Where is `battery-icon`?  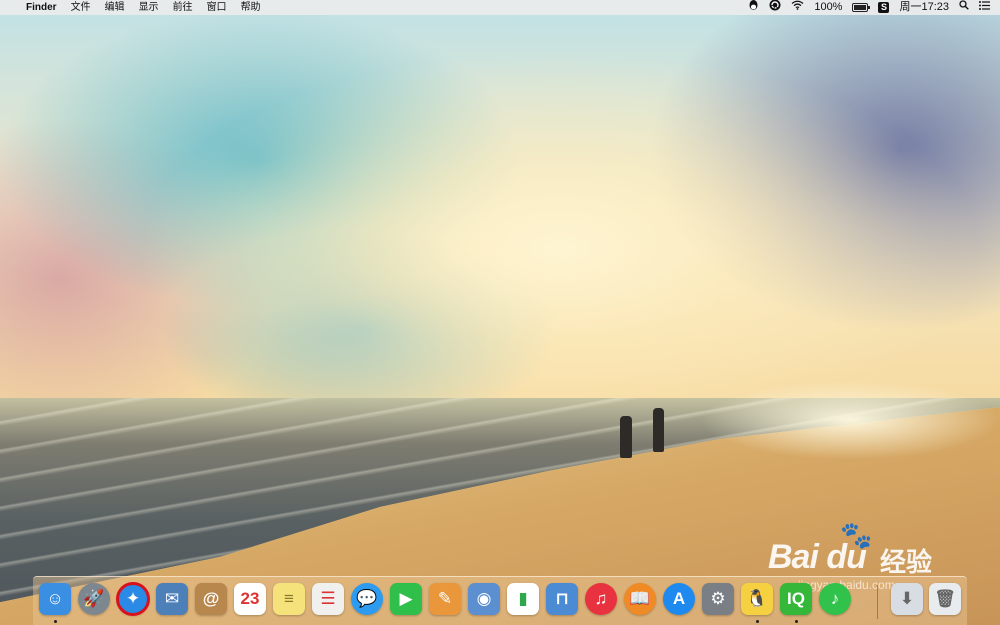 battery-icon is located at coordinates (861, 7).